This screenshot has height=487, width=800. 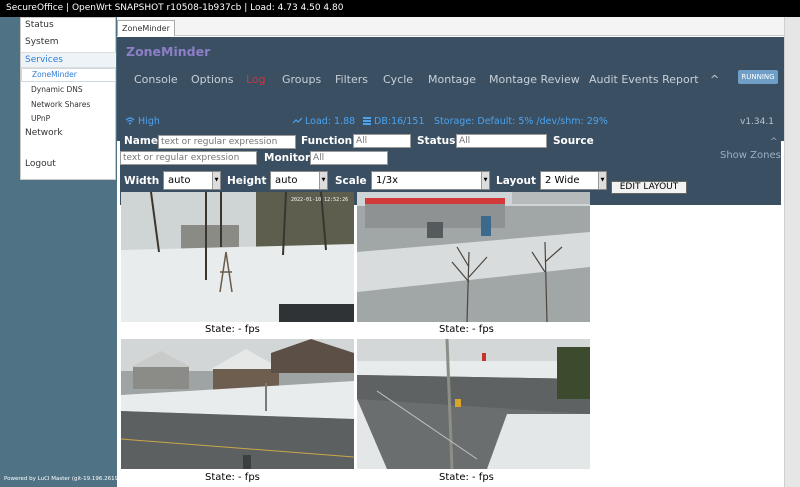 What do you see at coordinates (382, 141) in the screenshot?
I see `function-filter-input` at bounding box center [382, 141].